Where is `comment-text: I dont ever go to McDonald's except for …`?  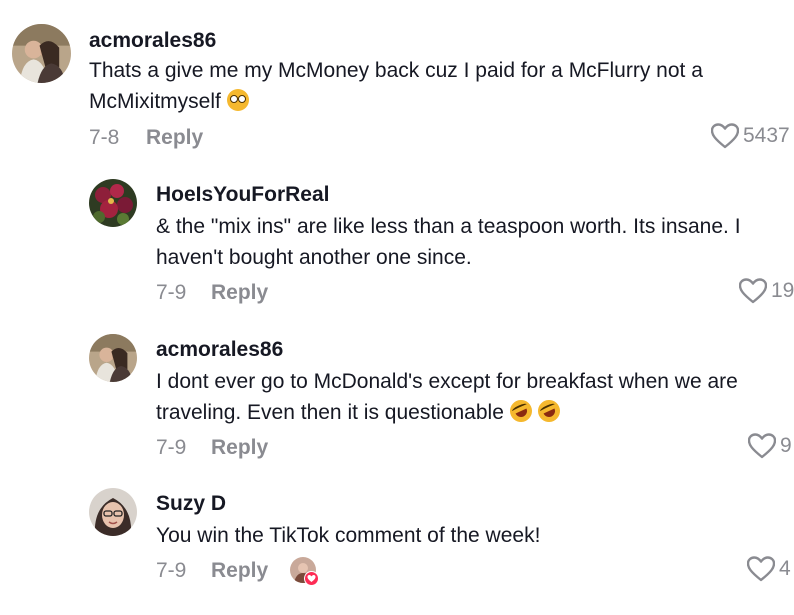
comment-text: I dont ever go to McDonald's except for … is located at coordinates (468, 397).